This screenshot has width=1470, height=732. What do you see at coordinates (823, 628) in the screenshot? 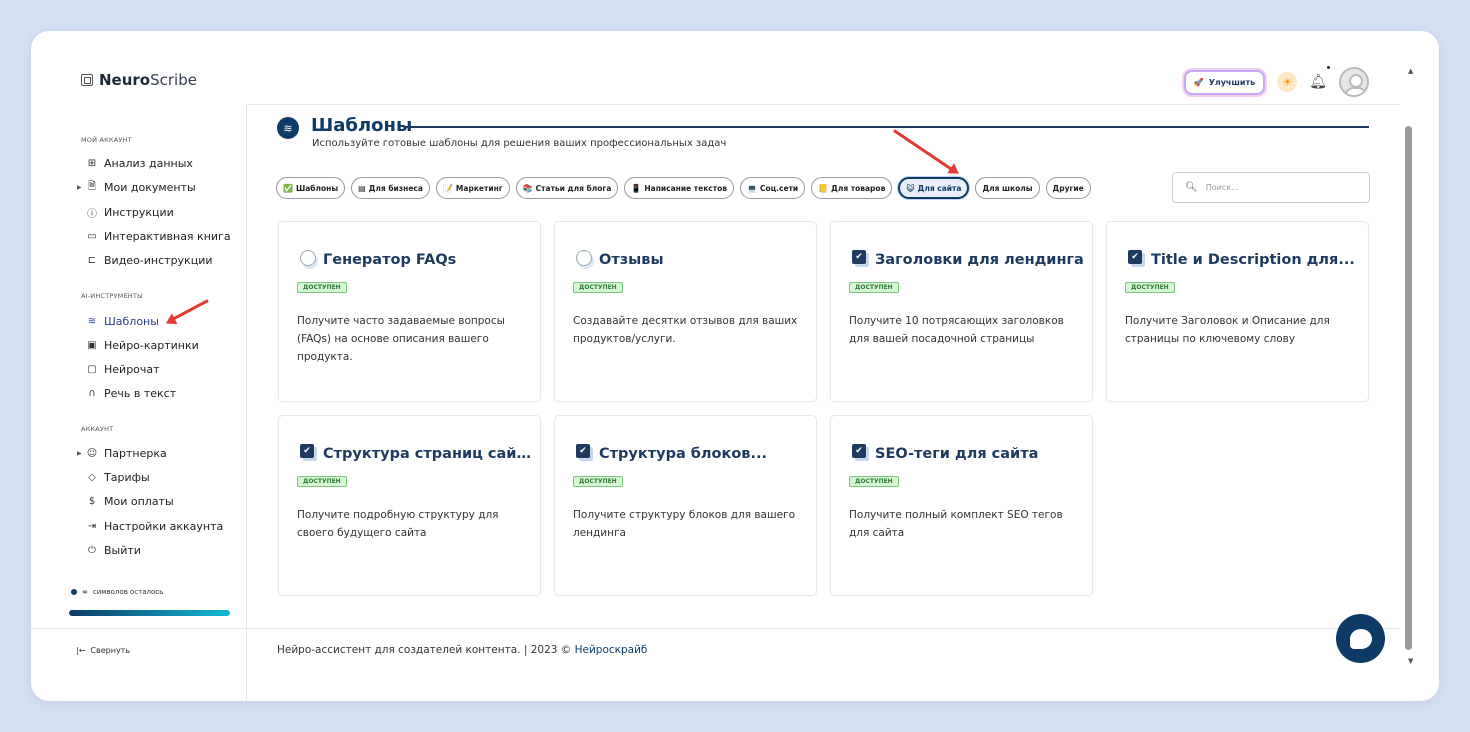
I see `footer-divider` at bounding box center [823, 628].